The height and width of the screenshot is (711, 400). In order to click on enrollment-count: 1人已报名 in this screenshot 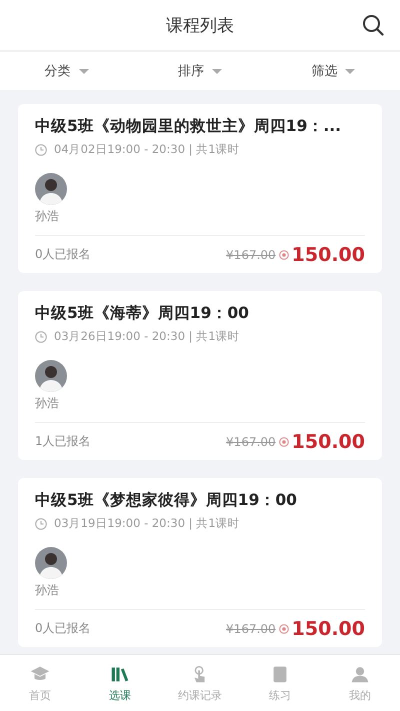, I will do `click(63, 441)`.